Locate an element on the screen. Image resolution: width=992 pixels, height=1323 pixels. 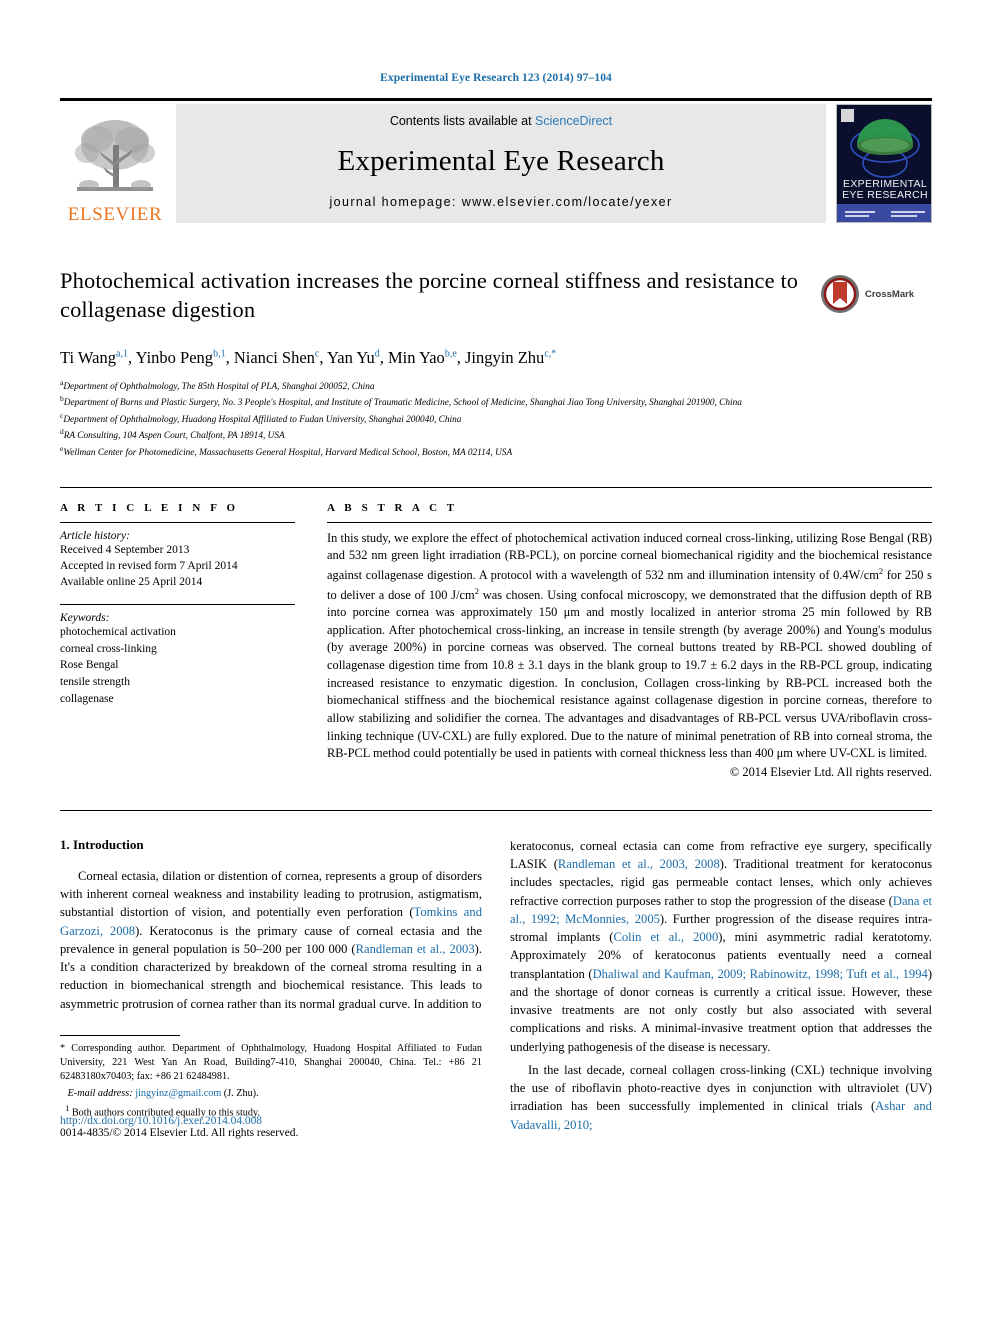
citation-link: Randleman et al., 2003, 2008 is located at coordinates (639, 864).